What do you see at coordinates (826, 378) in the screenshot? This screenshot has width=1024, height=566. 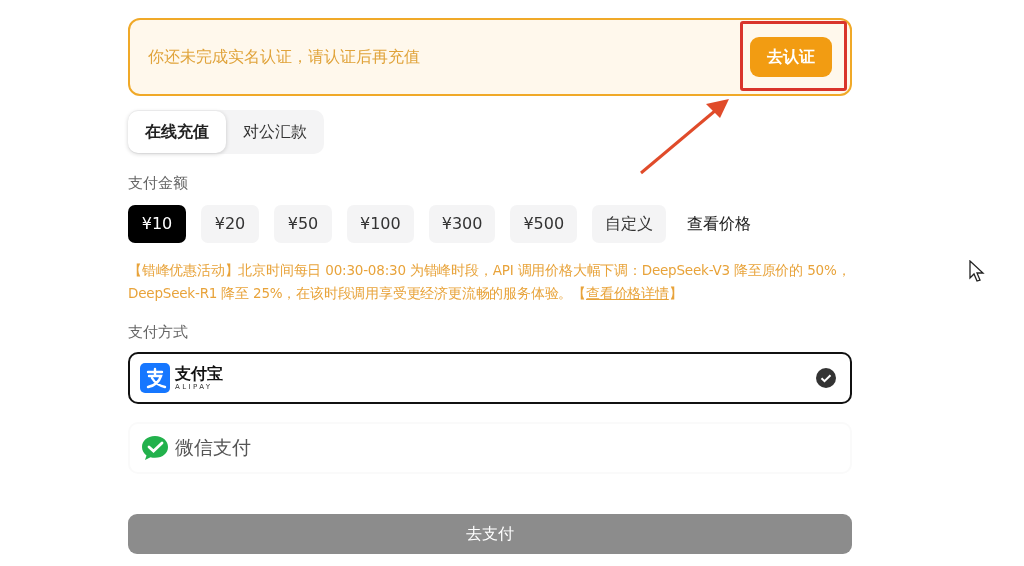 I see `check-icon` at bounding box center [826, 378].